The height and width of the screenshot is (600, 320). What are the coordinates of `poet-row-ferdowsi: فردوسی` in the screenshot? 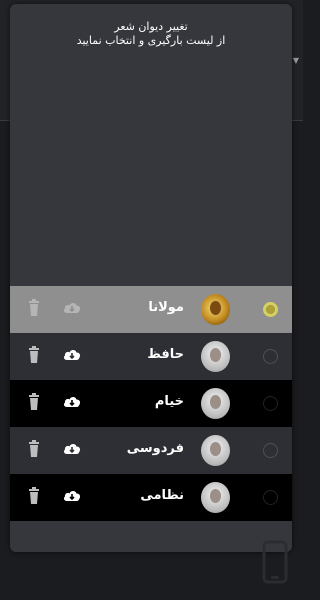 It's located at (151, 450).